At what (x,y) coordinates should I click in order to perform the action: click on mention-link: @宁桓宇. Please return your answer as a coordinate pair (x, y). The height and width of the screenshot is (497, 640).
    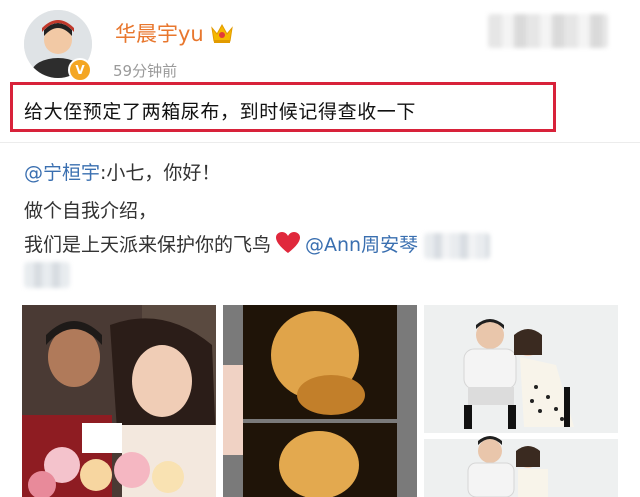
    Looking at the image, I should click on (62, 173).